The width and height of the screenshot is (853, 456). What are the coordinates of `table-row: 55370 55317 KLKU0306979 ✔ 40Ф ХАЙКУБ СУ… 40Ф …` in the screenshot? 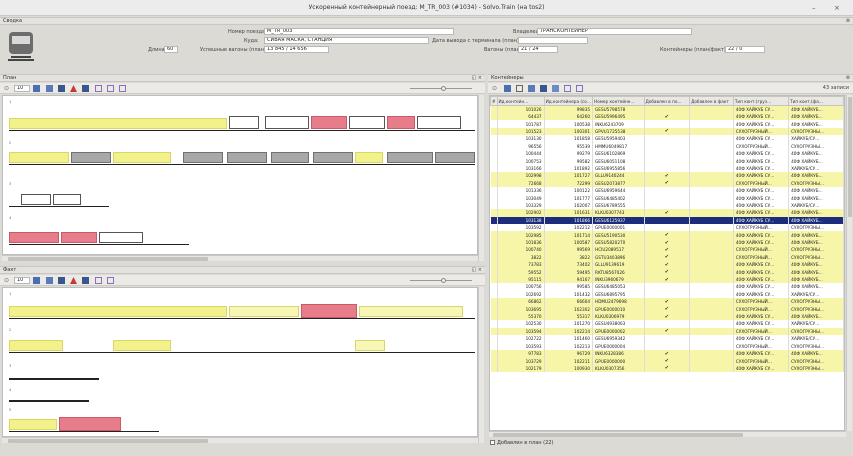 It's located at (667, 316).